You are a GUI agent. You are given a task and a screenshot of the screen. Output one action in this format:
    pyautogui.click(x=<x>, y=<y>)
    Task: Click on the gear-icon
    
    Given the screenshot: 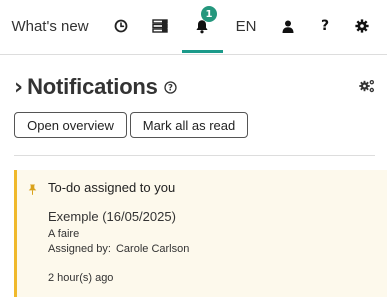 What is the action you would take?
    pyautogui.click(x=362, y=26)
    